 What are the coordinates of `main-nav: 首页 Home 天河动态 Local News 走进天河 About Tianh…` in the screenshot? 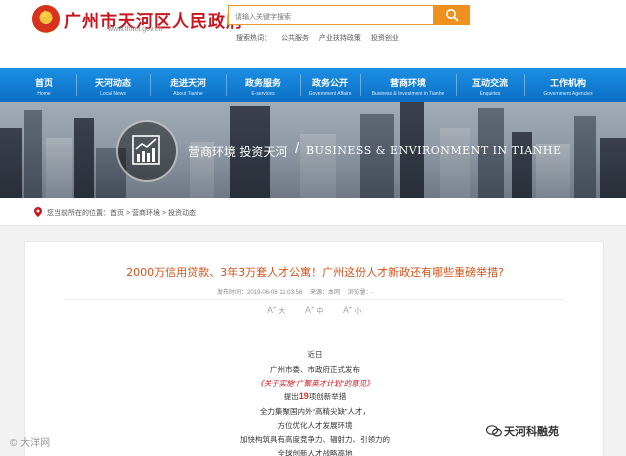 It's located at (313, 85).